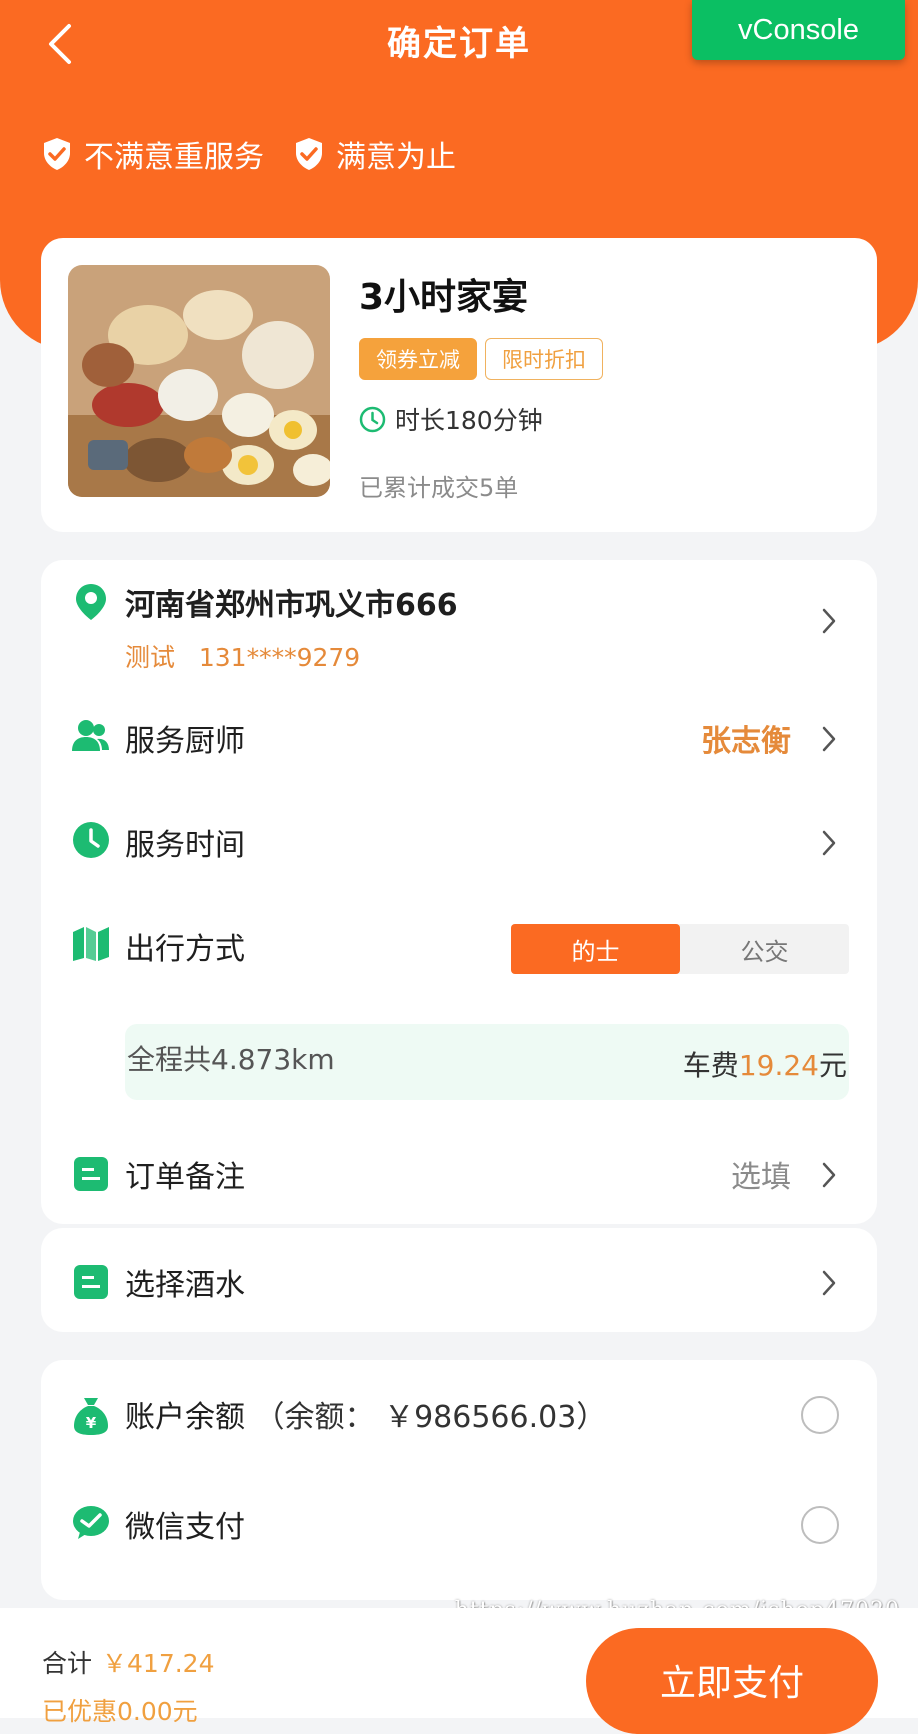 Image resolution: width=918 pixels, height=1734 pixels. What do you see at coordinates (439, 488) in the screenshot?
I see `sold-count: 已累计成交5单` at bounding box center [439, 488].